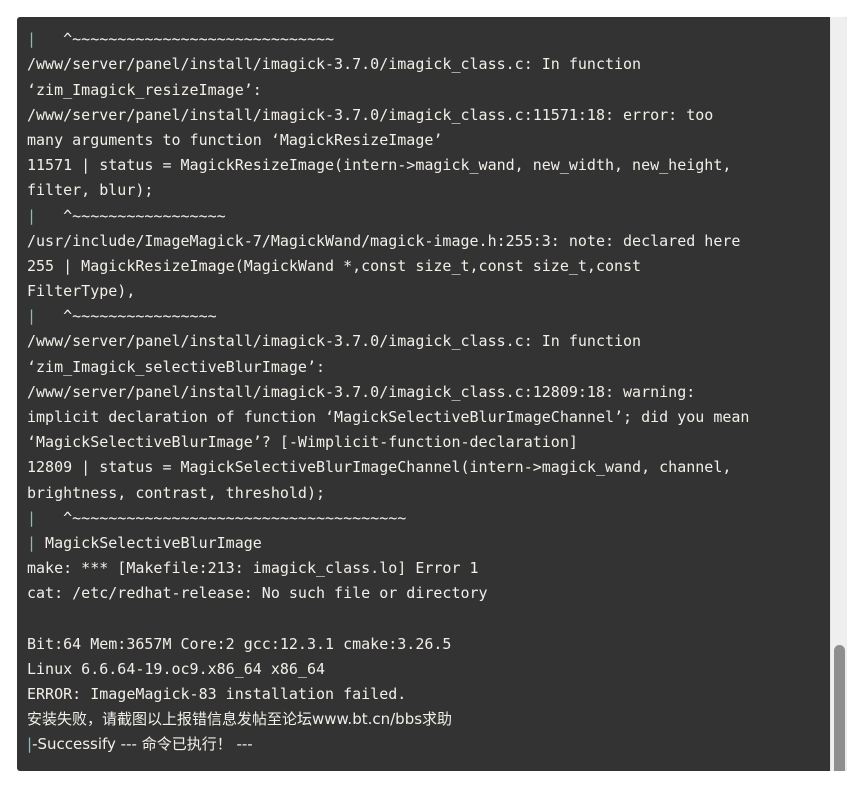  I want to click on vertical-scrollbar-thumb, so click(839, 708).